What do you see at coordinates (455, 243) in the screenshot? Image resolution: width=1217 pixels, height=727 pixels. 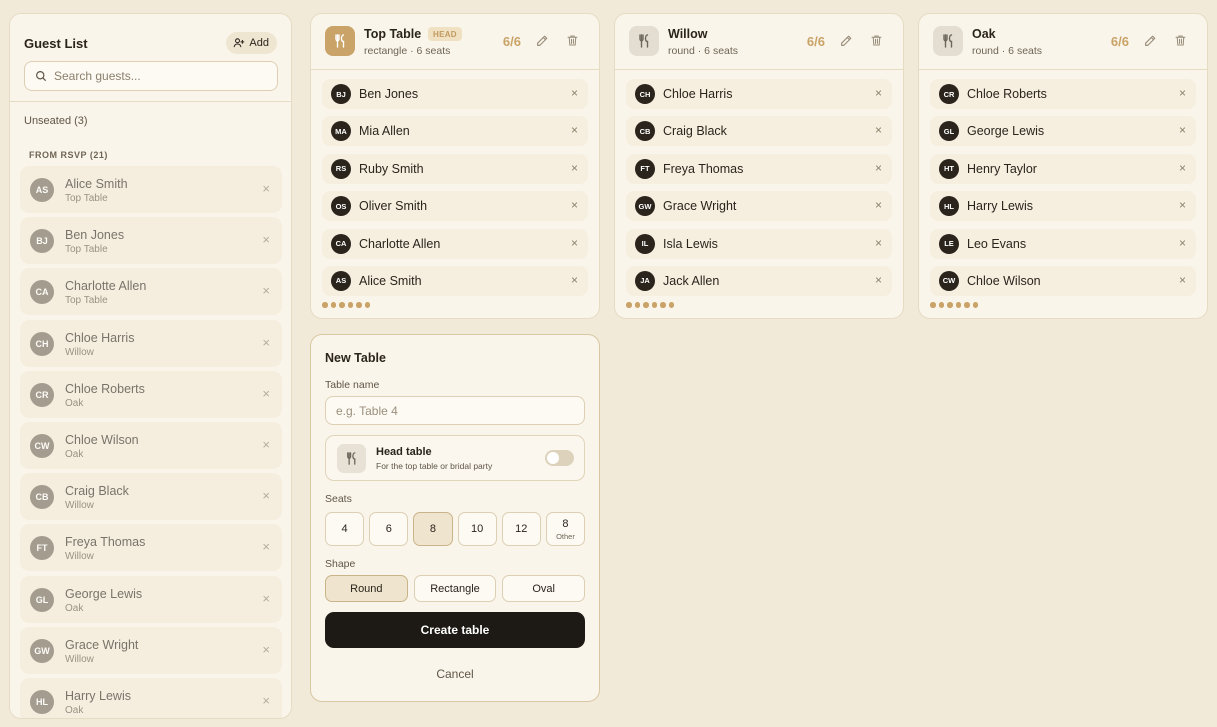 I see `seated-guest: CA Charlotte Allen ×` at bounding box center [455, 243].